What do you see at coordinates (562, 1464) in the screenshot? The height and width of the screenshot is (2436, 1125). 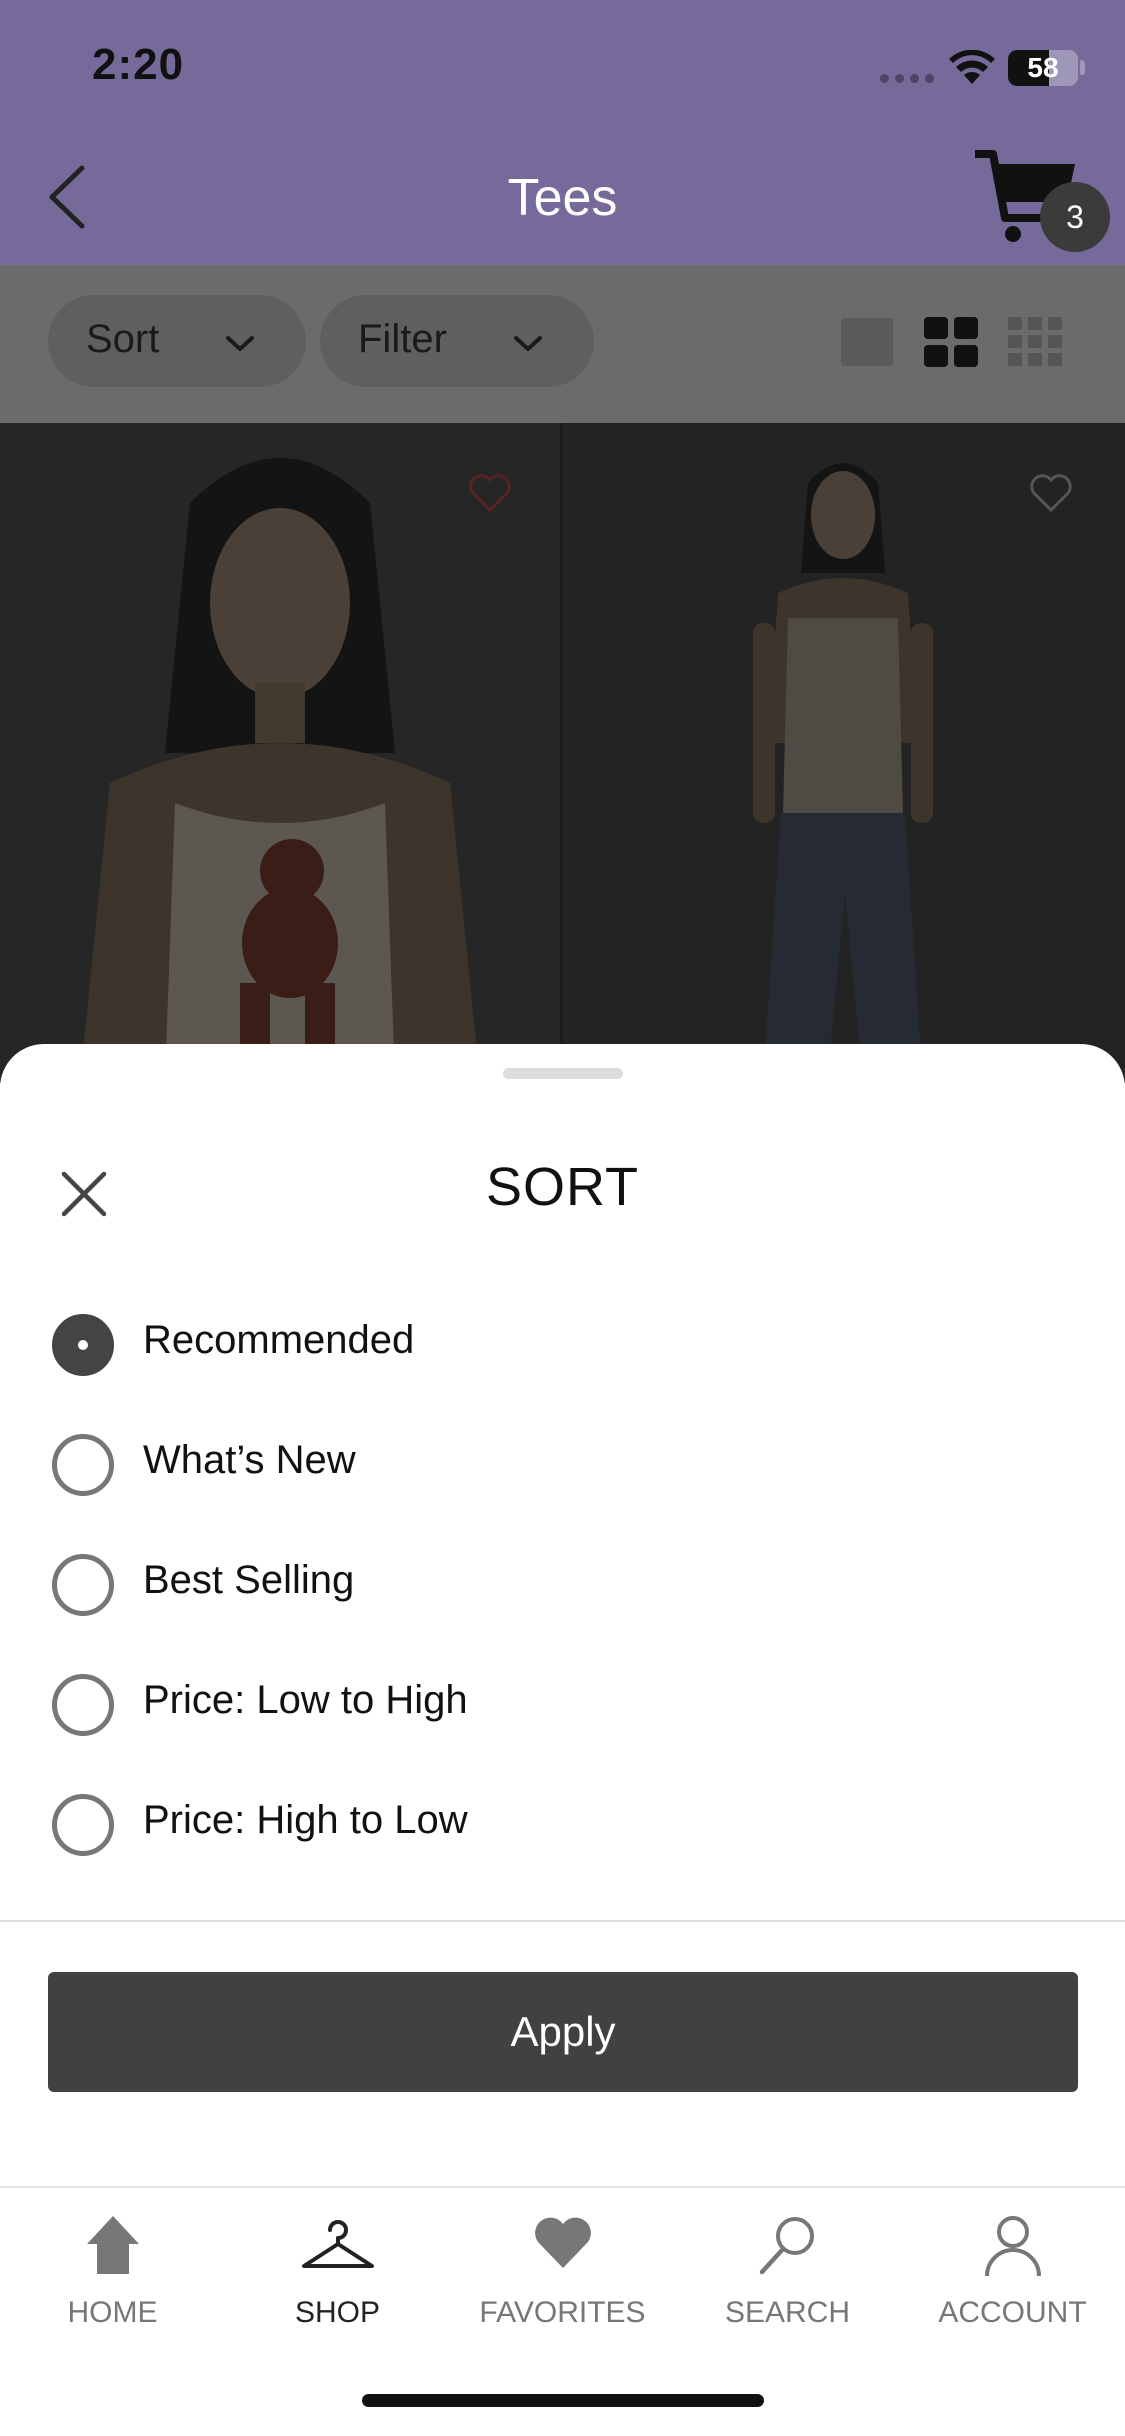 I see `sort-option-whats-new: What’s New` at bounding box center [562, 1464].